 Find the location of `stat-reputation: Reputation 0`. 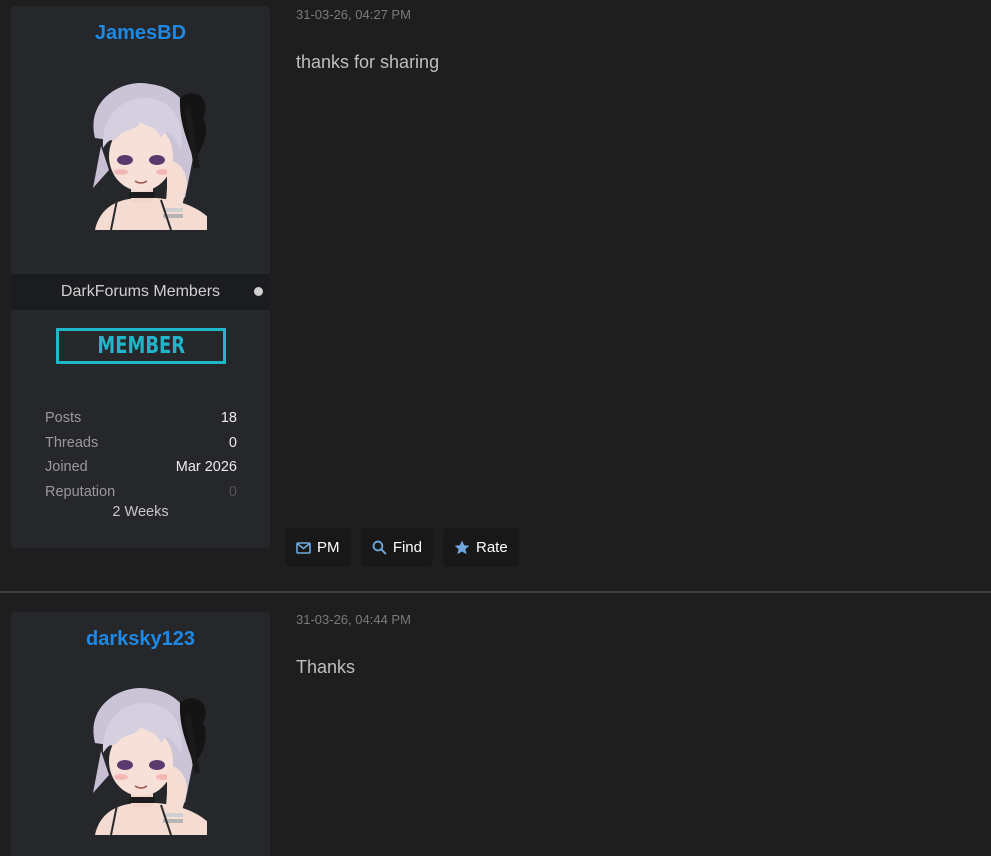

stat-reputation: Reputation 0 is located at coordinates (141, 492).